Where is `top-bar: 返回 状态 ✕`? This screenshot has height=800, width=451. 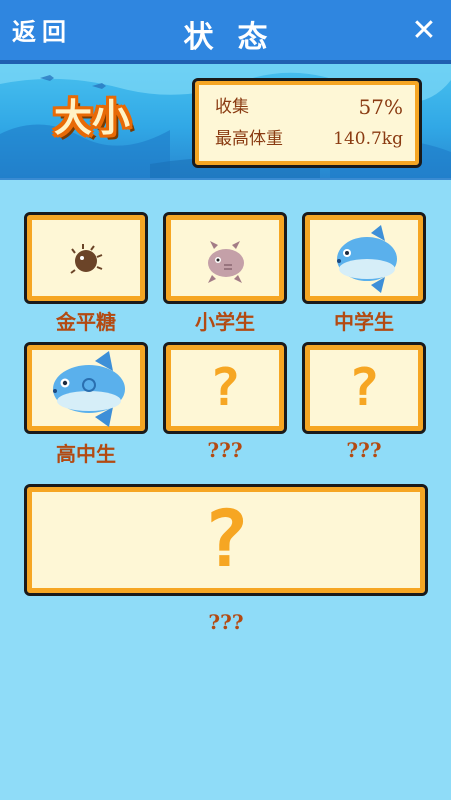
top-bar: 返回 状态 ✕ is located at coordinates (225, 32).